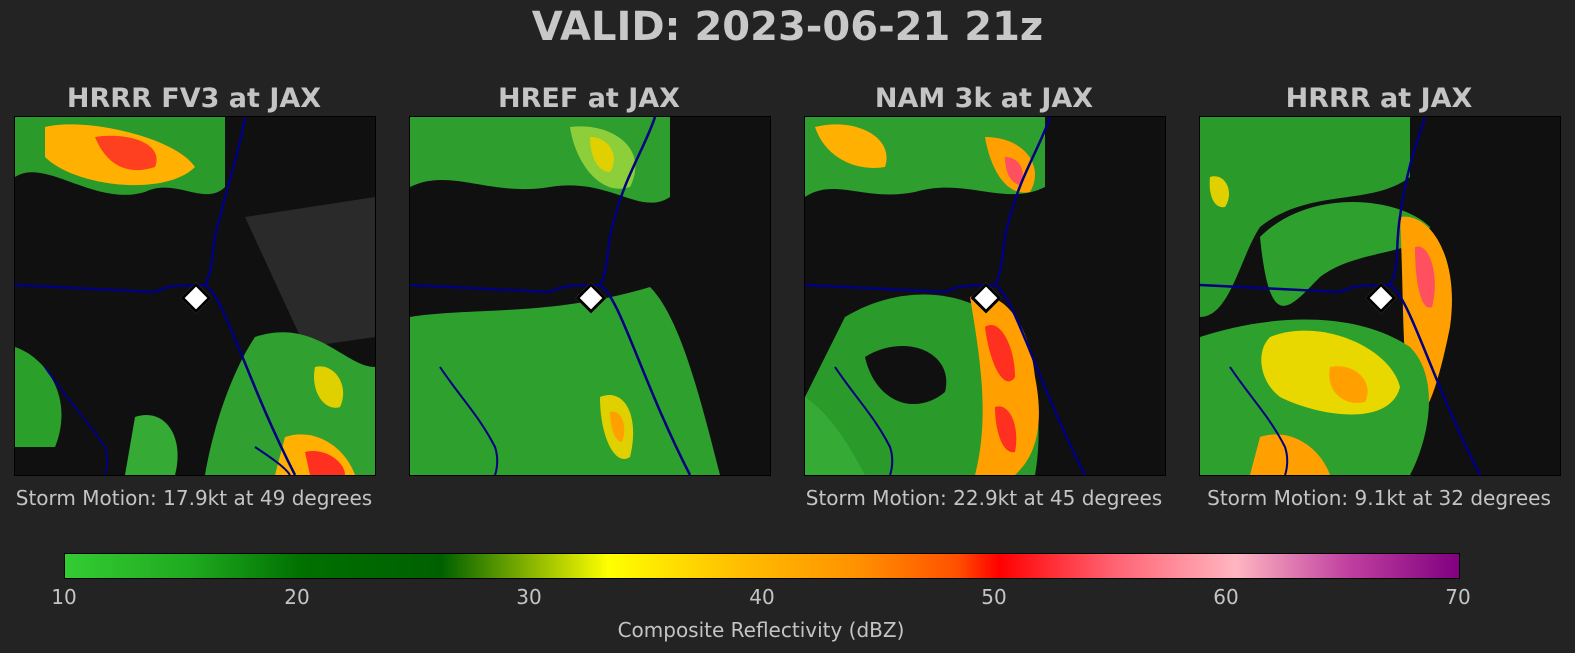 The width and height of the screenshot is (1575, 653). I want to click on panel-title: HRRR FV3 at JAX, so click(194, 98).